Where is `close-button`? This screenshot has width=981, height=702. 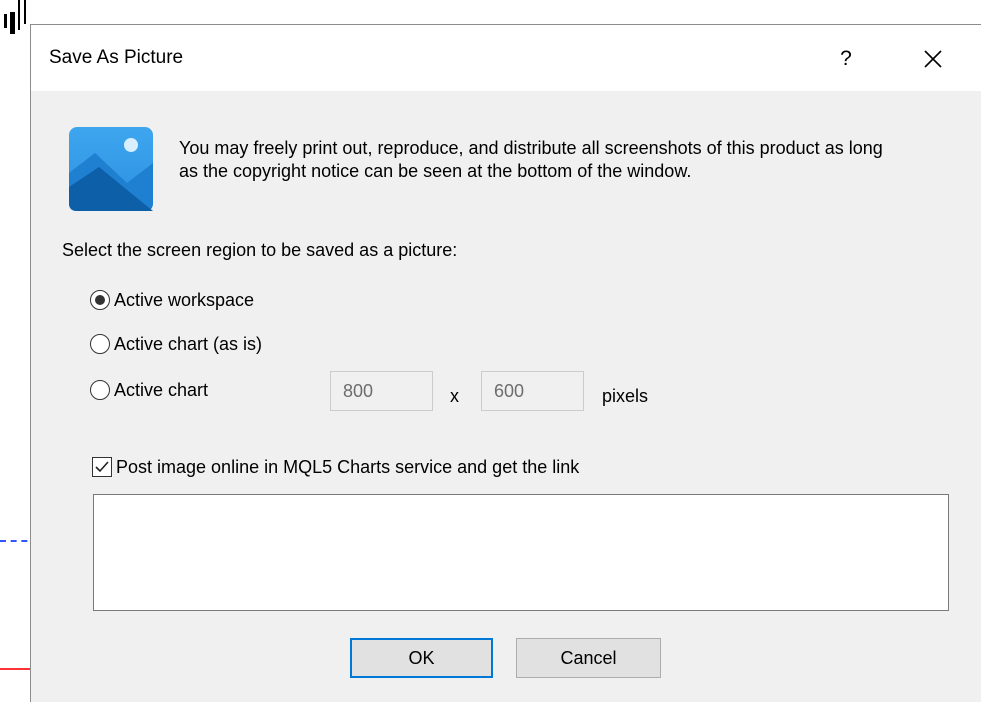
close-button is located at coordinates (933, 59).